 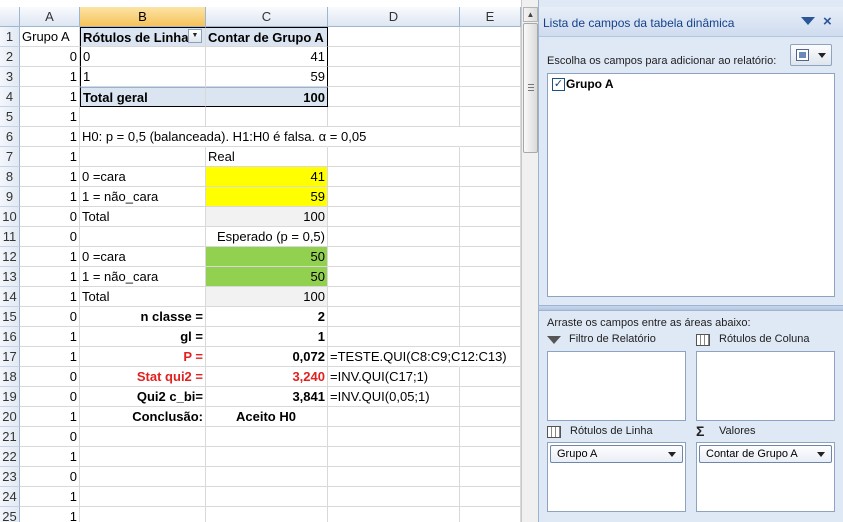 I want to click on pivot-row-label: 1, so click(x=143, y=77).